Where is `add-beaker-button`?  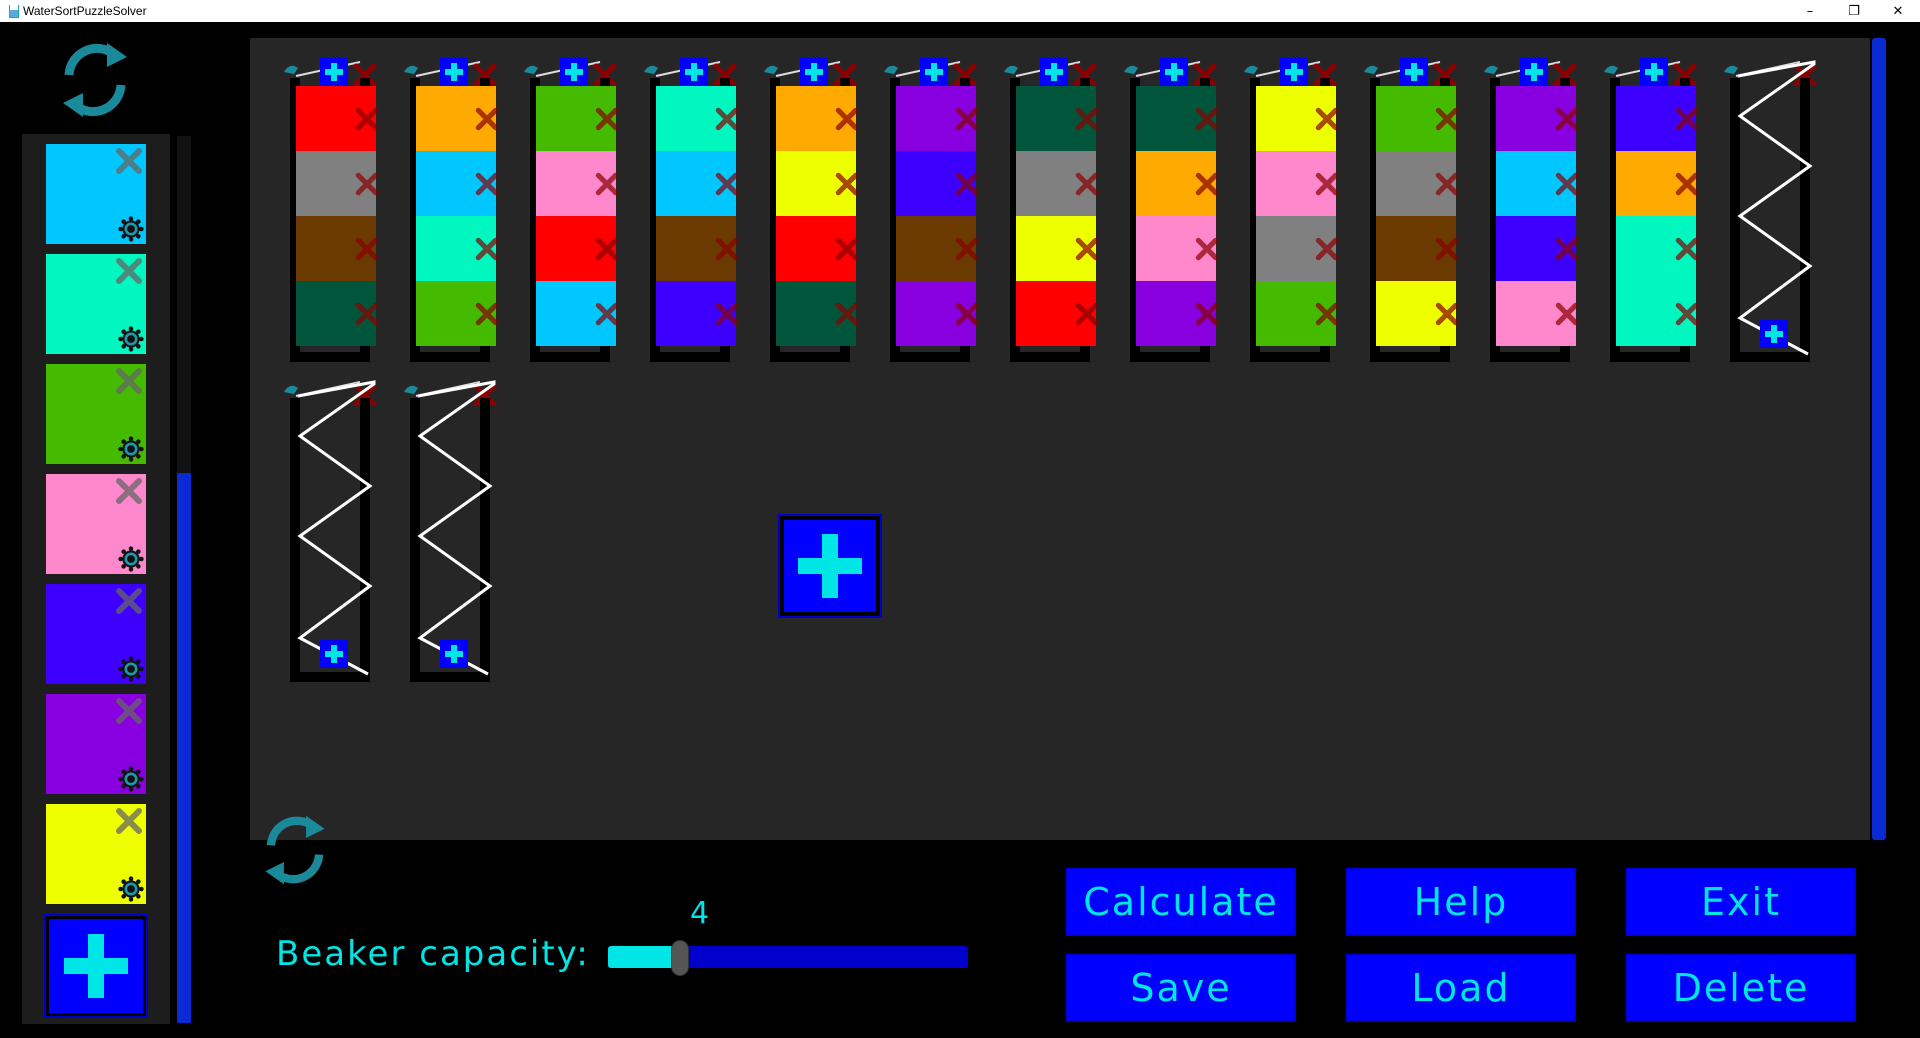
add-beaker-button is located at coordinates (830, 566).